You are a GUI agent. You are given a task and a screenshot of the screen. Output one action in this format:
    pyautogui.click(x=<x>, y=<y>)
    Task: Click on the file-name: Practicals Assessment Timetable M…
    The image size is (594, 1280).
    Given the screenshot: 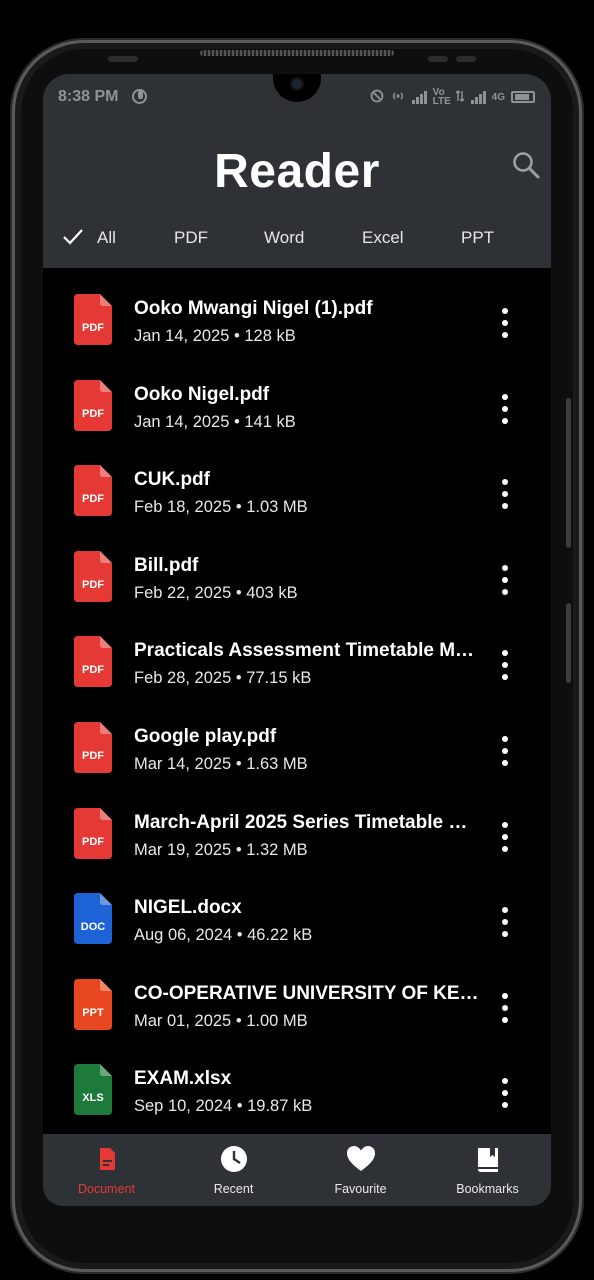 What is the action you would take?
    pyautogui.click(x=304, y=651)
    